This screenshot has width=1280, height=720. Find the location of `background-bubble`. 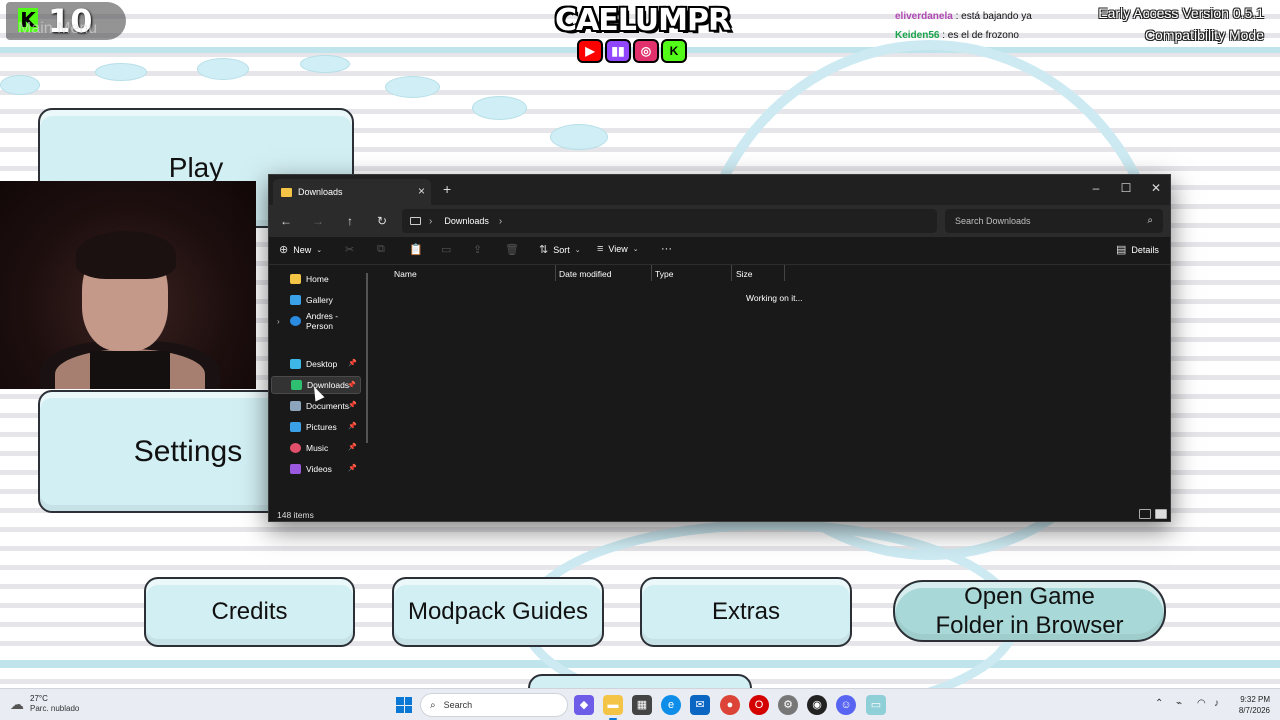

background-bubble is located at coordinates (121, 72).